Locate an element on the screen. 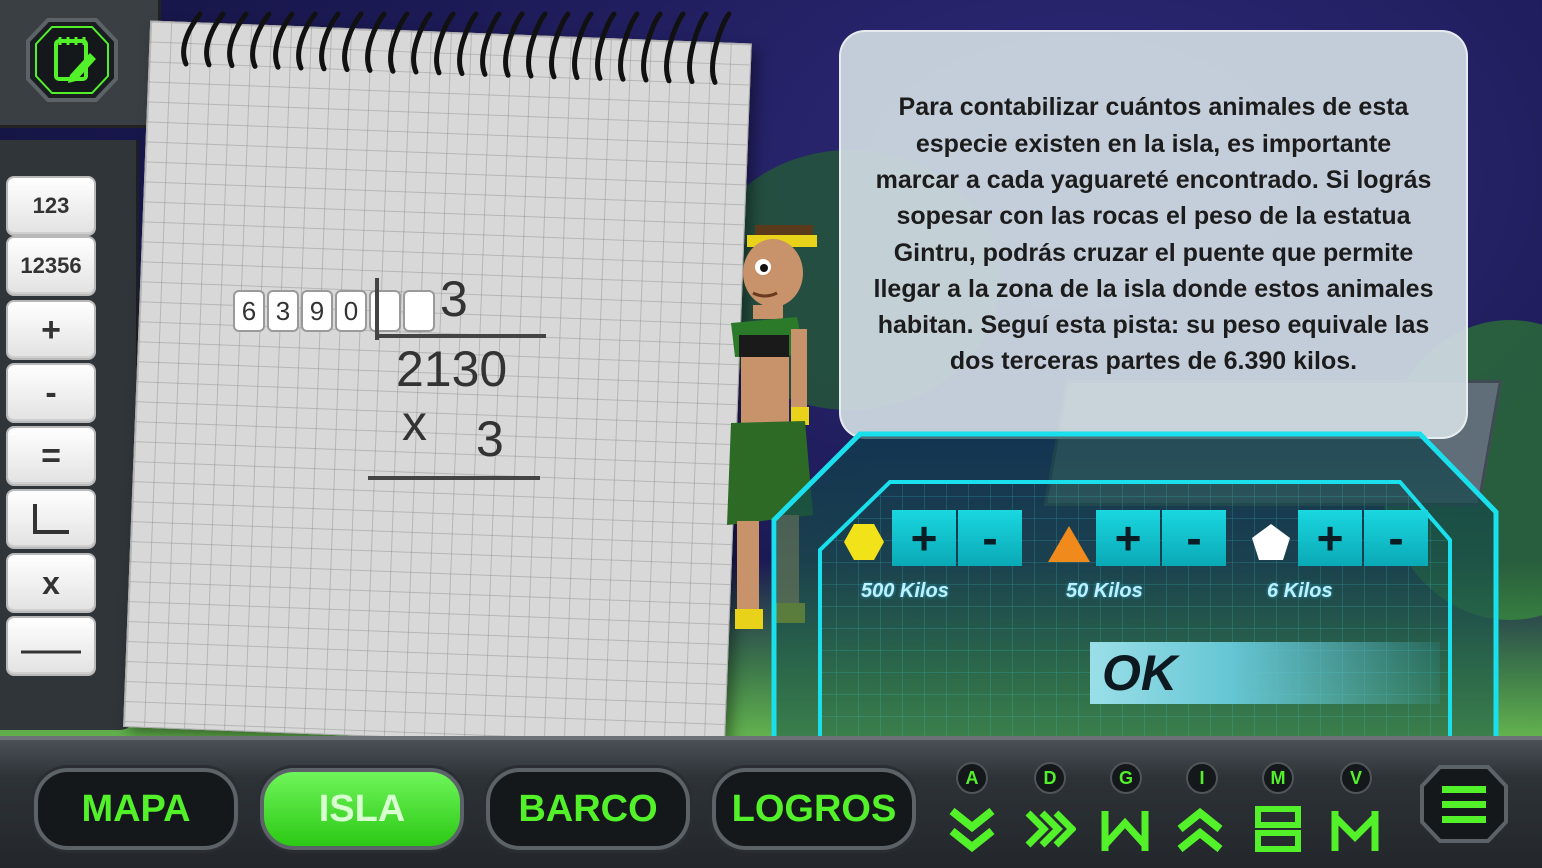  letter-badge-i: I is located at coordinates (1202, 778).